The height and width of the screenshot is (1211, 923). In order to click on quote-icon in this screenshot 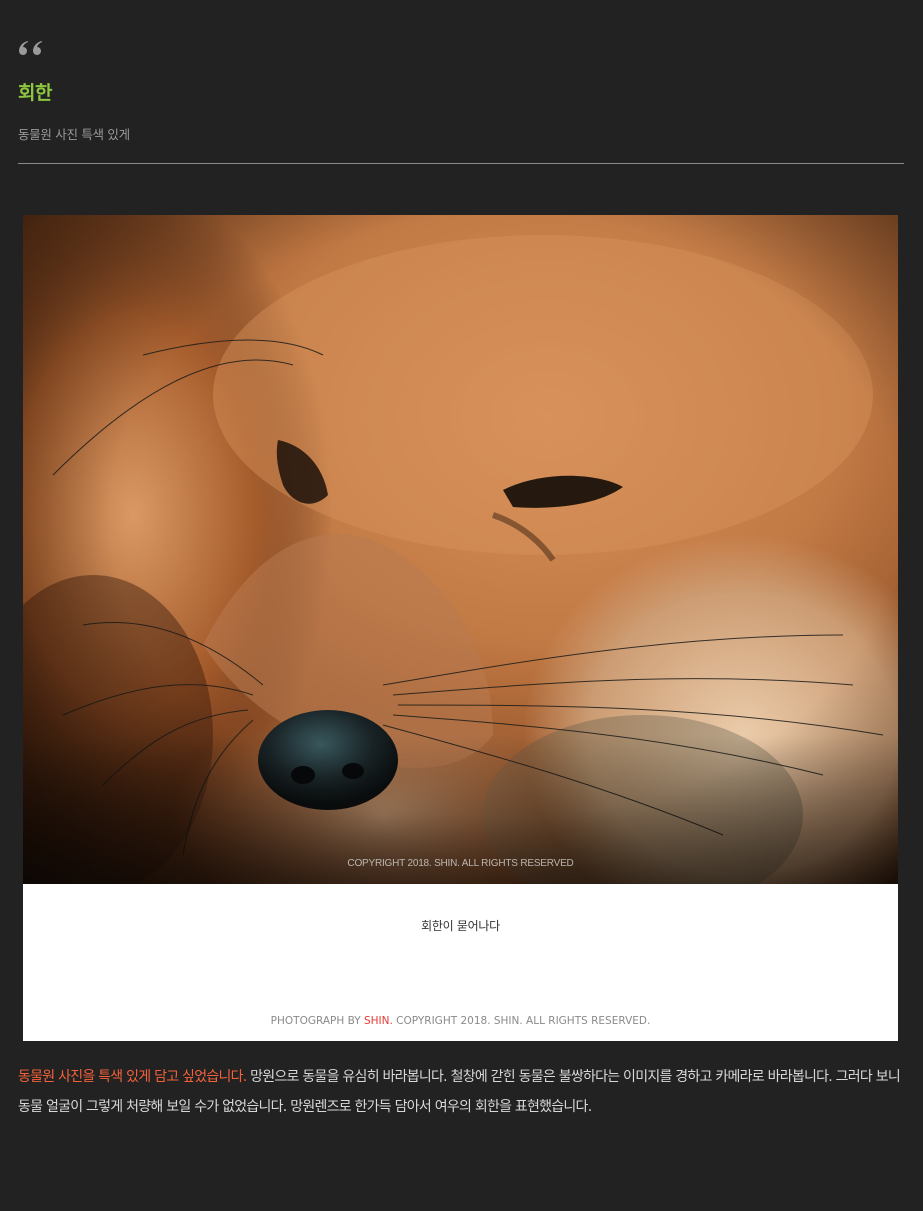, I will do `click(30, 48)`.